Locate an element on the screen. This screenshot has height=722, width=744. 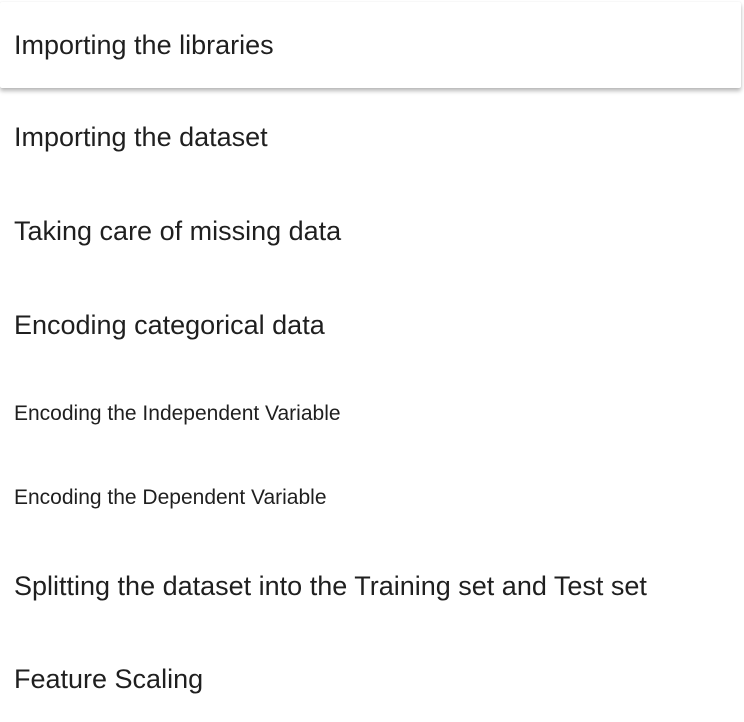
toc-item-encoding-dependent-variable: Encoding the Dependent Variable is located at coordinates (372, 498).